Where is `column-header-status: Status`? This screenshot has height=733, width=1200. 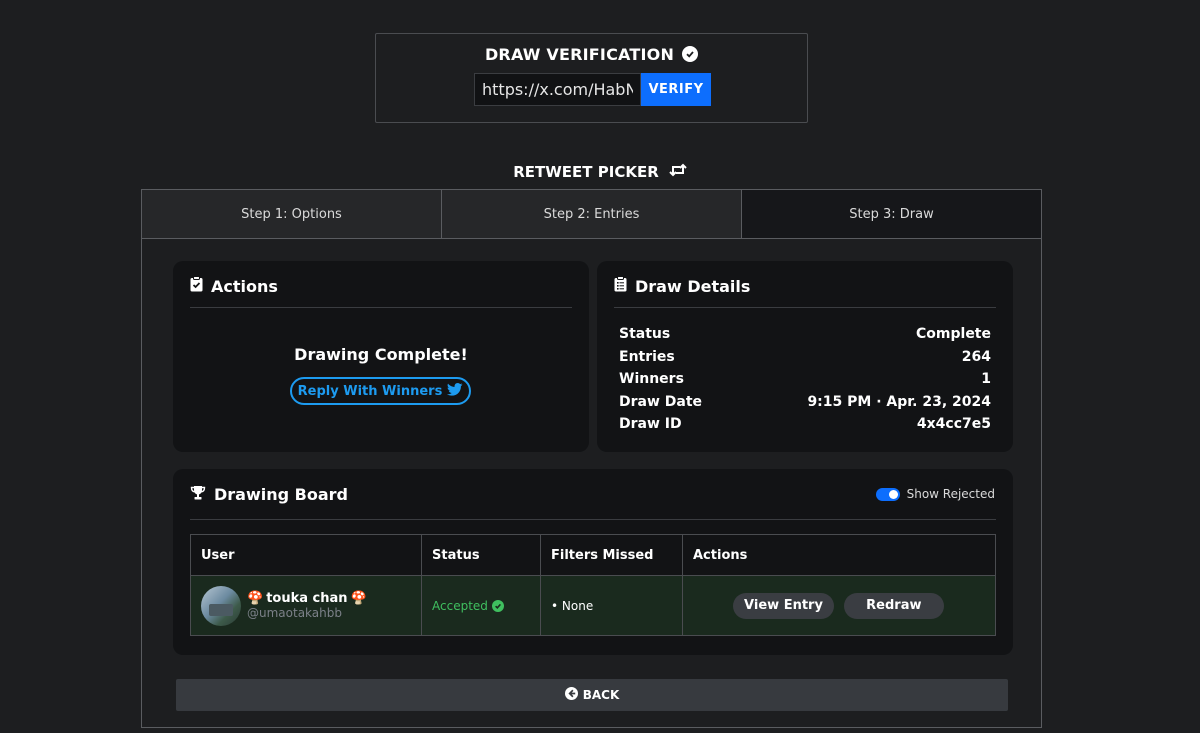 column-header-status: Status is located at coordinates (481, 555).